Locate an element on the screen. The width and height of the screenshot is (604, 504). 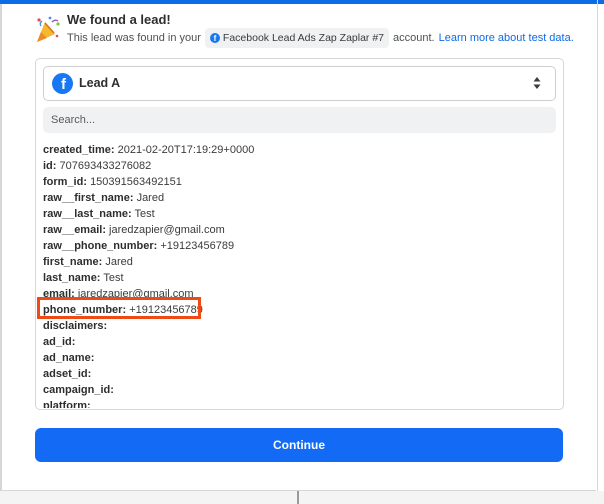
field-key: raw__last_name: is located at coordinates (87, 214).